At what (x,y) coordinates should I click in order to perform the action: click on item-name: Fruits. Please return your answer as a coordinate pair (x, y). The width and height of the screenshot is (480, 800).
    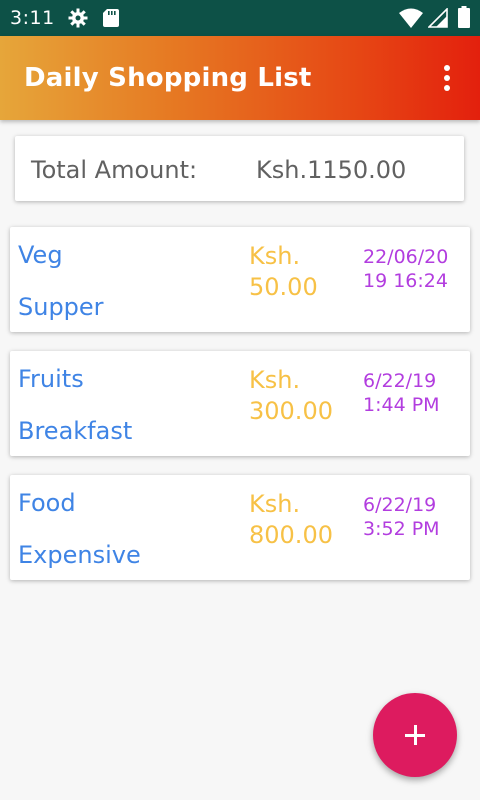
    Looking at the image, I should click on (51, 379).